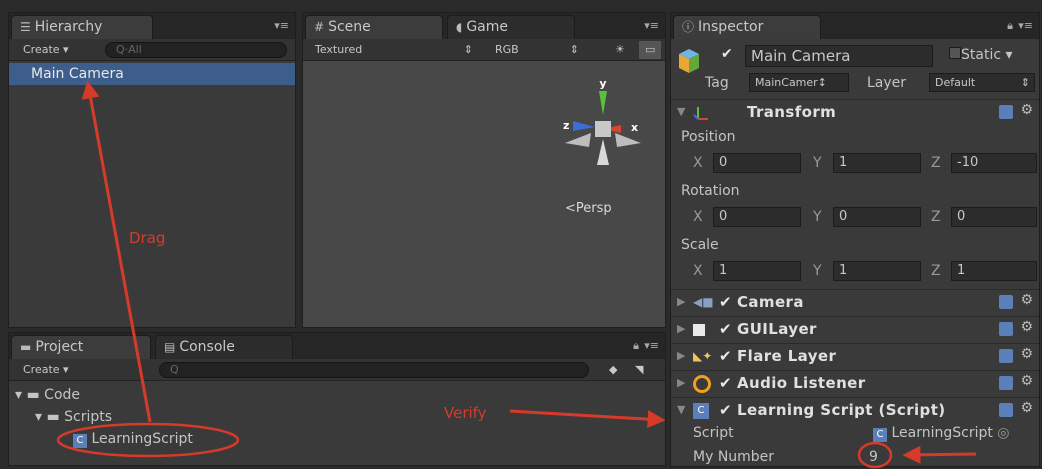 The height and width of the screenshot is (469, 1042). I want to click on verify-arrow, so click(587, 419).